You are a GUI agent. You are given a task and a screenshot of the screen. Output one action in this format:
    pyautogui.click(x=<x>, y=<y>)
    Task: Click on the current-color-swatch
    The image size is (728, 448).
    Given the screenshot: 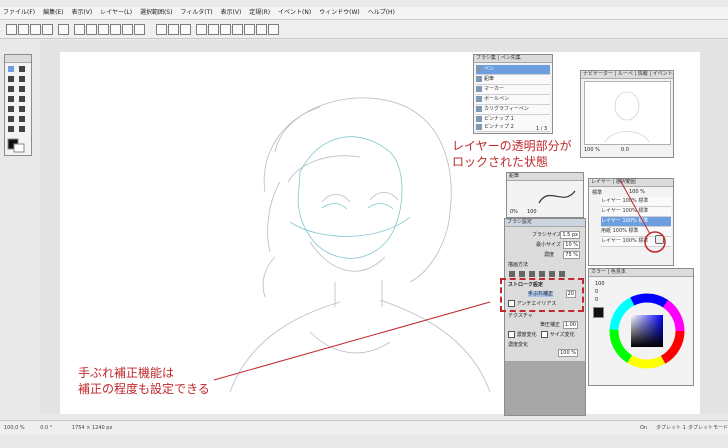 What is the action you would take?
    pyautogui.click(x=598, y=312)
    